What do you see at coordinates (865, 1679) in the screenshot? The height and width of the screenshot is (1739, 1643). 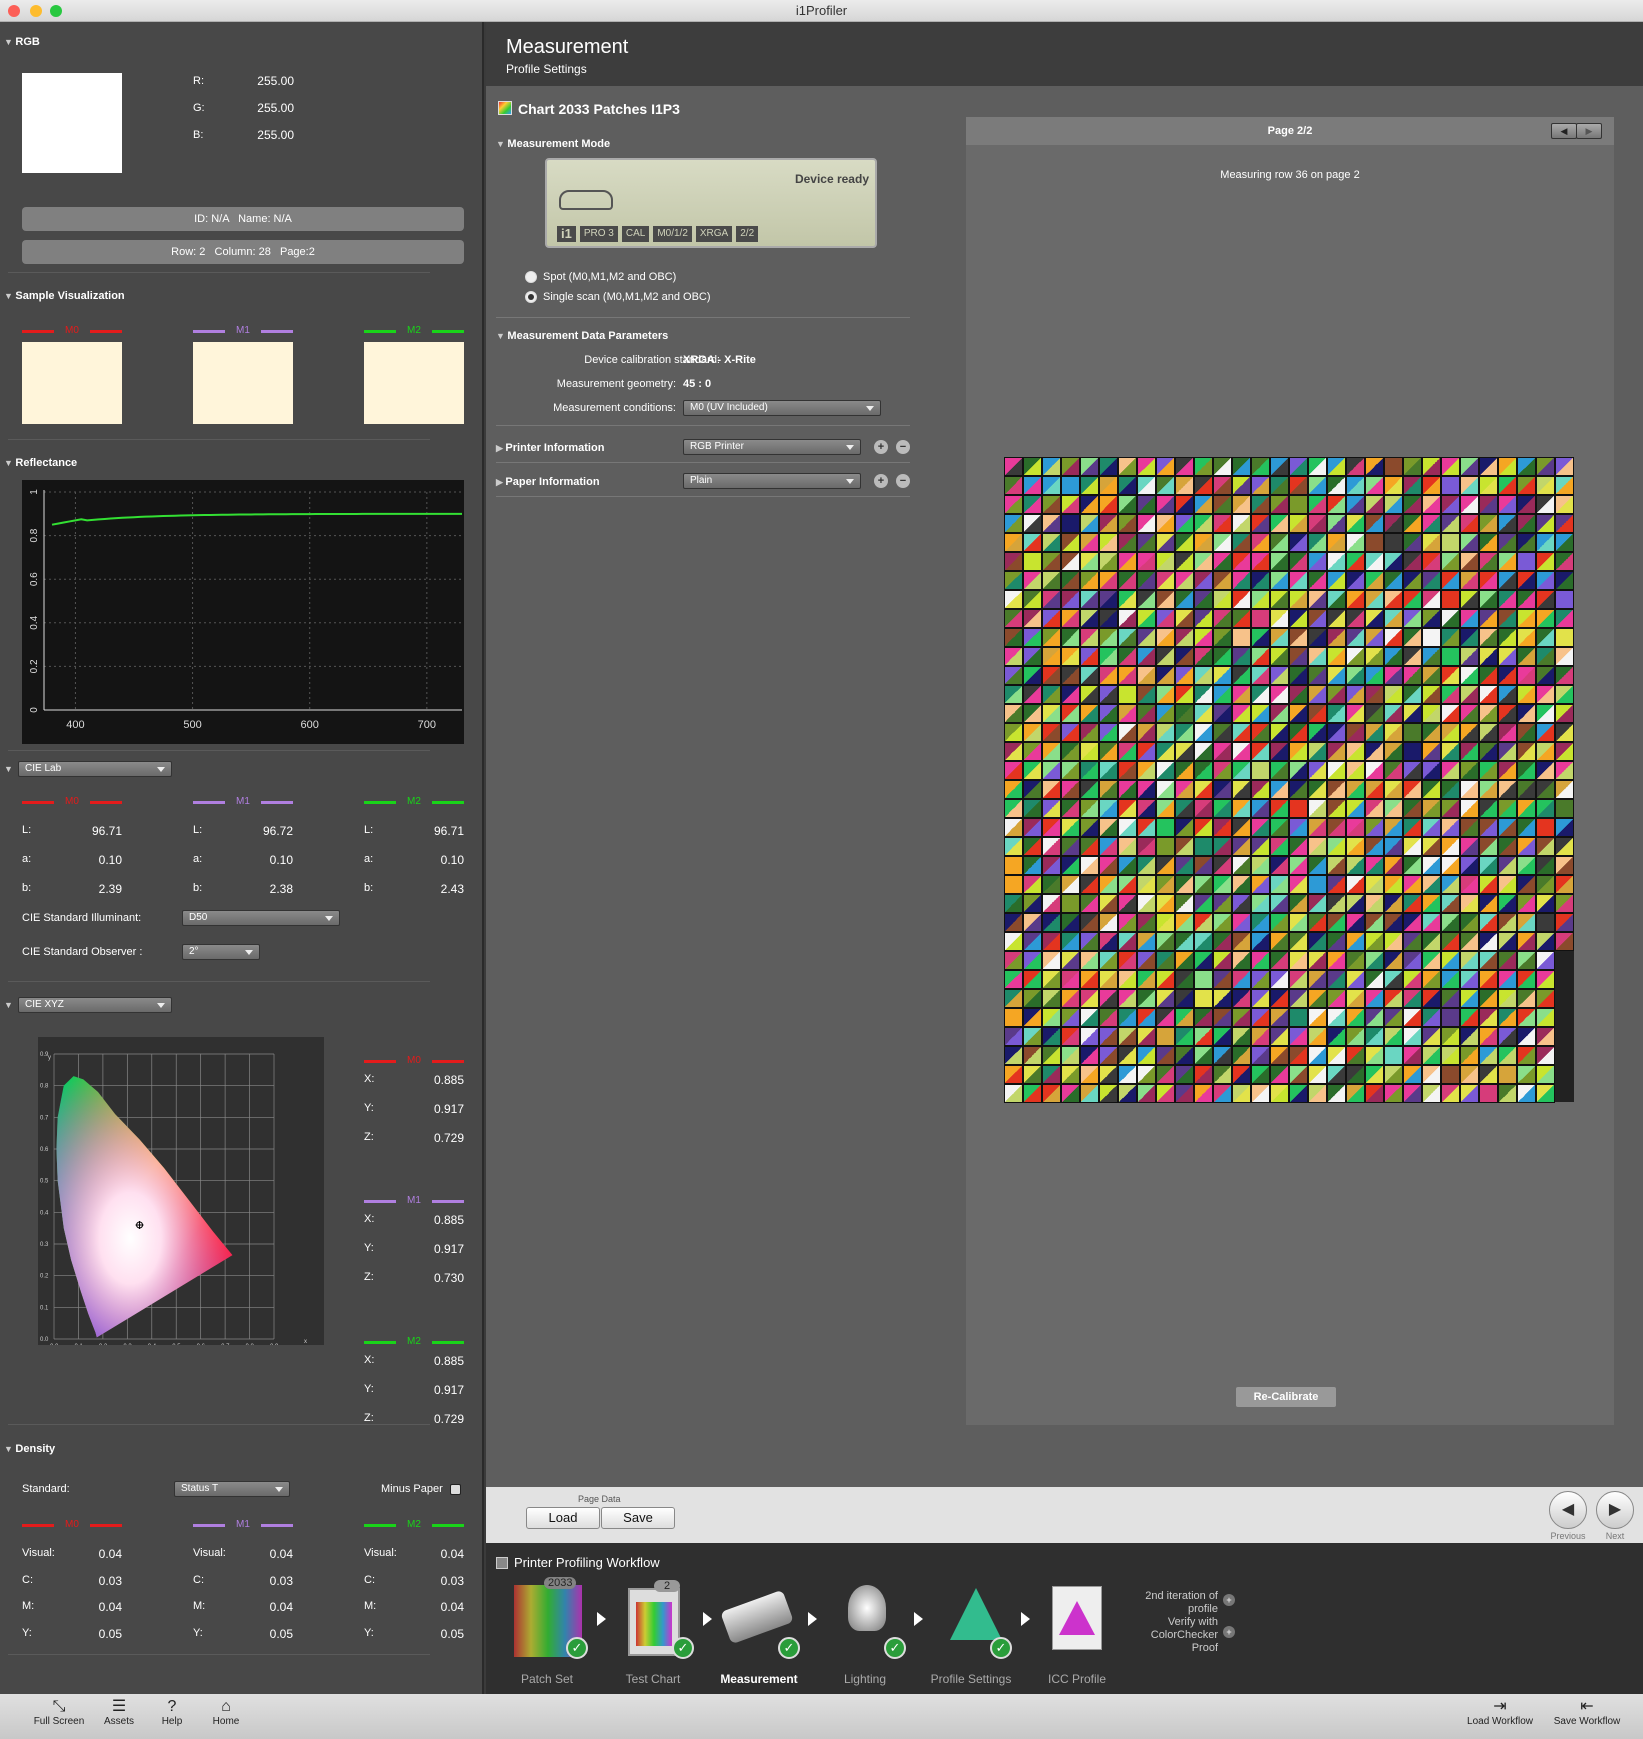 I see `step-label-lighting: Lighting` at bounding box center [865, 1679].